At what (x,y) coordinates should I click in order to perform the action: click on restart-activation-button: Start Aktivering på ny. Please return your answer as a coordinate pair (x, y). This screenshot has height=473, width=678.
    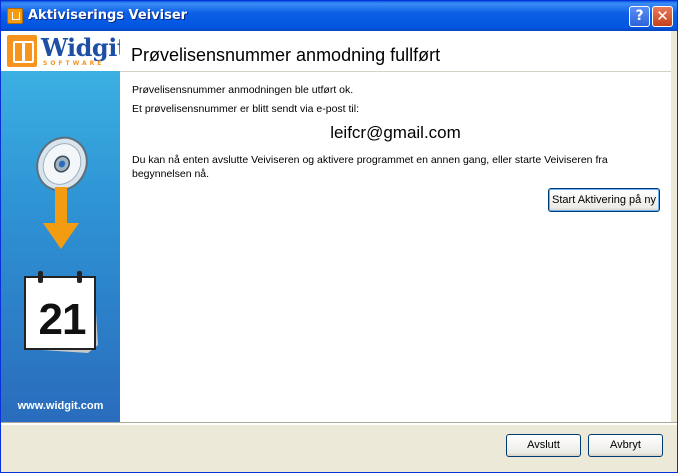
    Looking at the image, I should click on (604, 200).